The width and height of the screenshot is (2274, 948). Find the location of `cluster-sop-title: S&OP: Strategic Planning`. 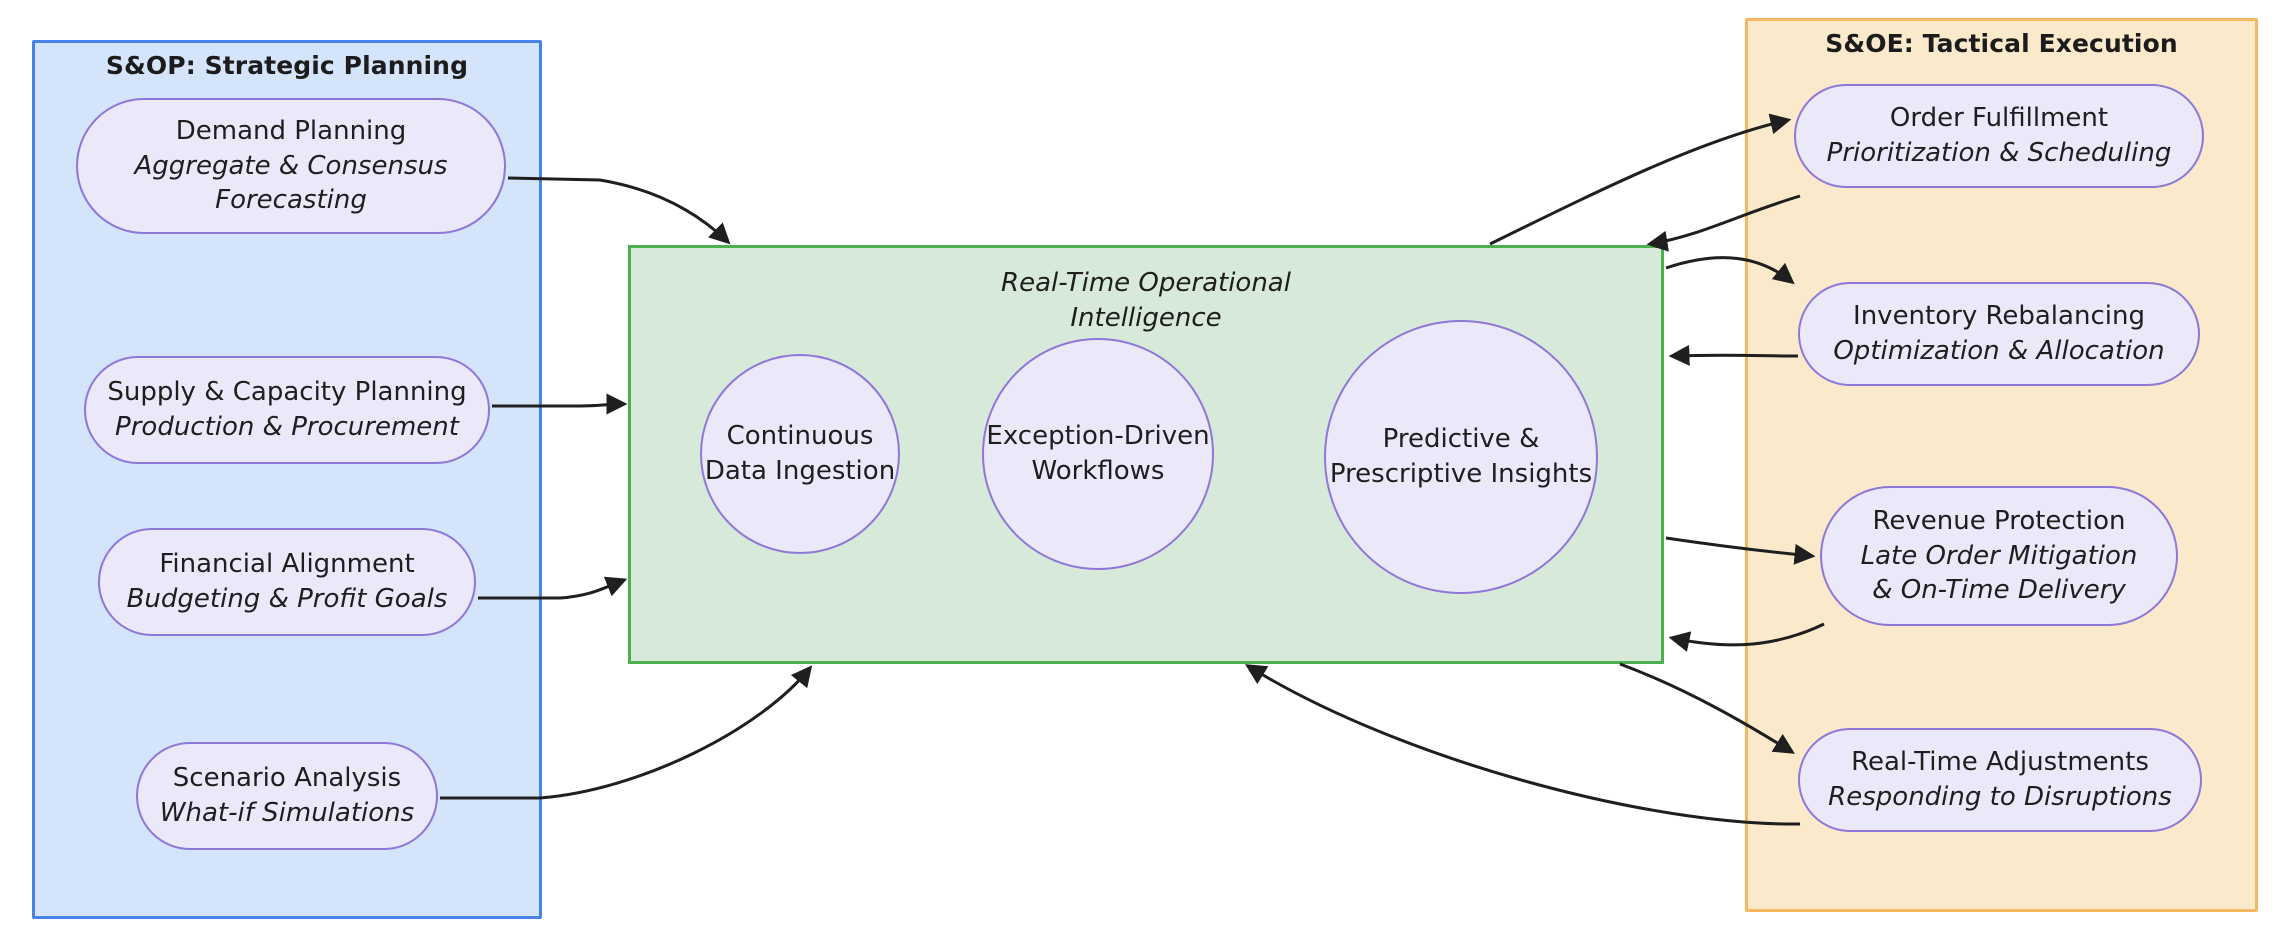

cluster-sop-title: S&OP: Strategic Planning is located at coordinates (287, 65).